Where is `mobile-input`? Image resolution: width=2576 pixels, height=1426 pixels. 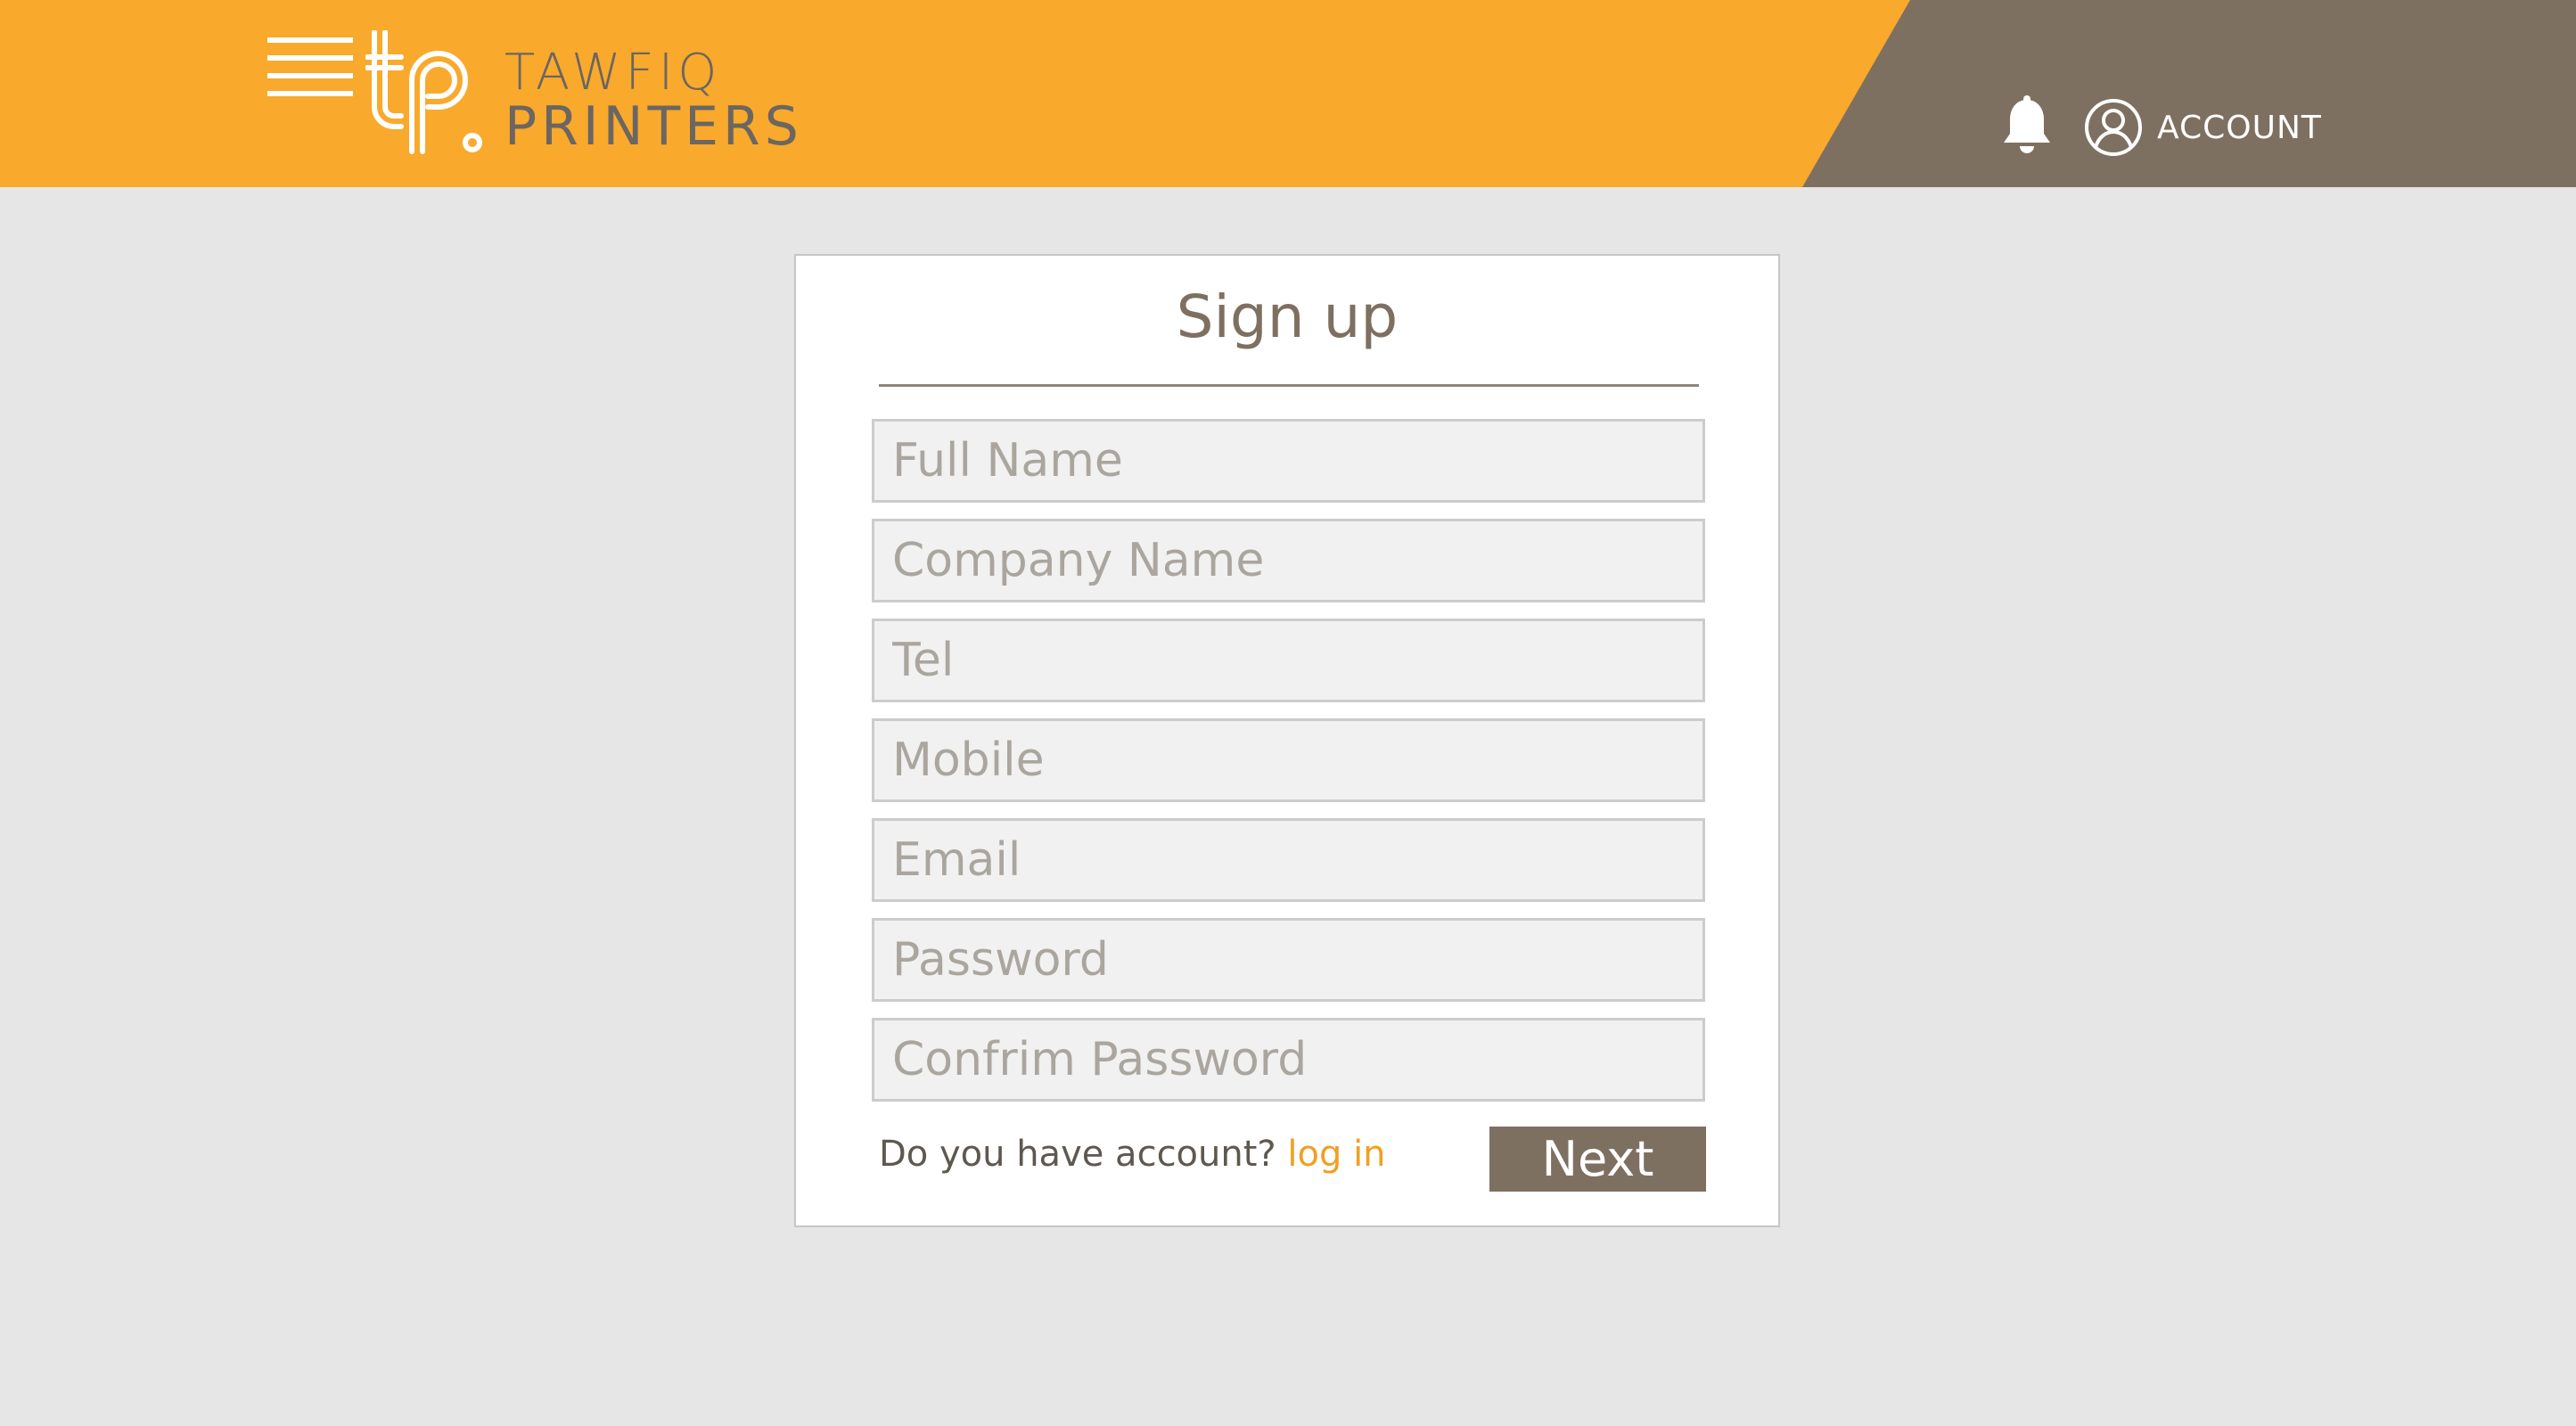
mobile-input is located at coordinates (1288, 760).